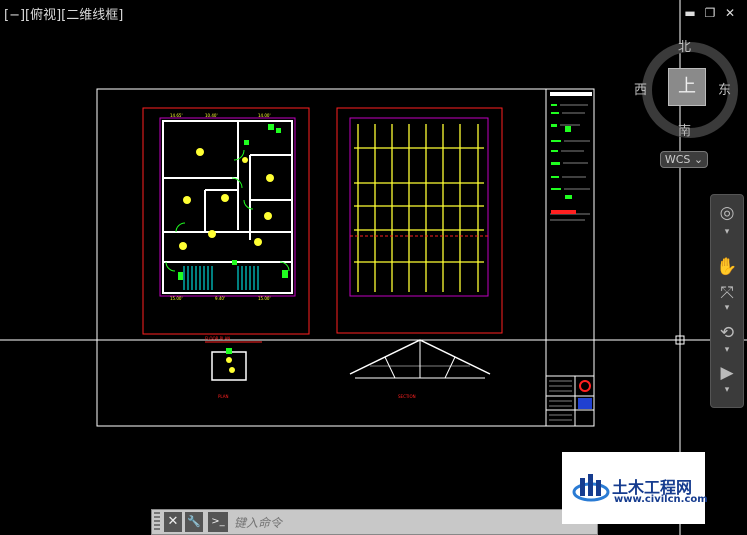 Image resolution: width=747 pixels, height=535 pixels. Describe the element at coordinates (233, 202) in the screenshot. I see `fixtures` at that location.